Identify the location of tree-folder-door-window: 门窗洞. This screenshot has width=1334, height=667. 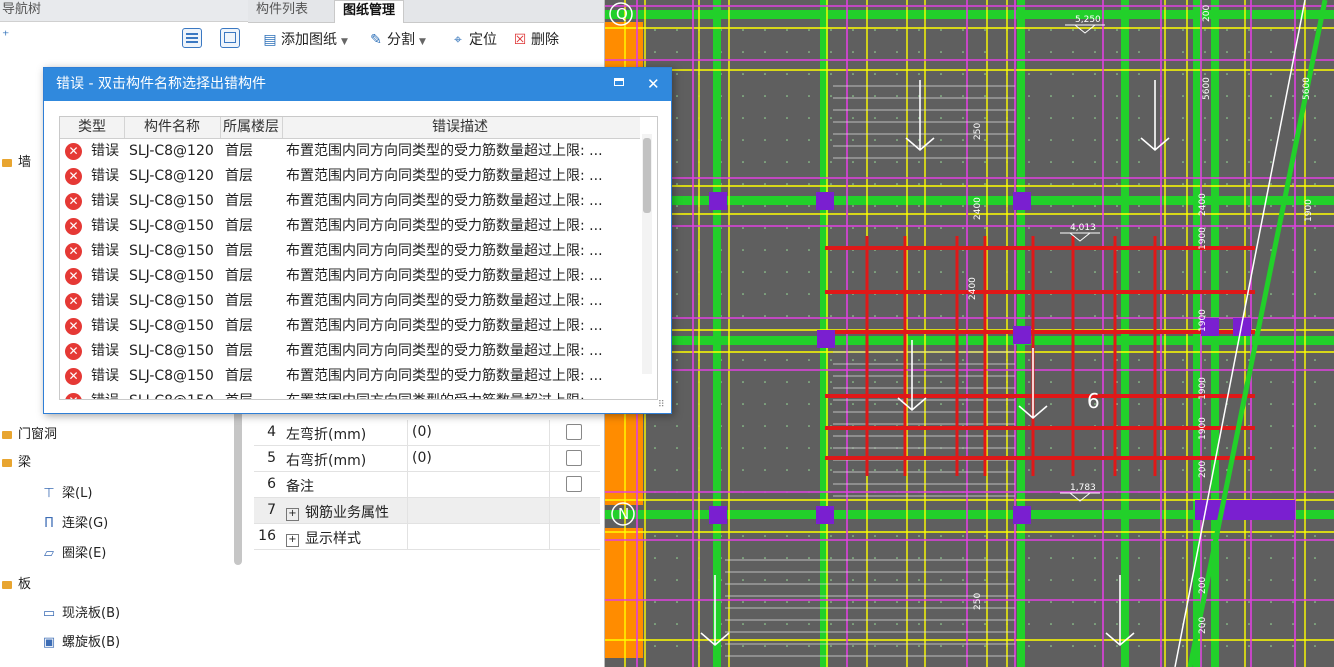
(29, 435).